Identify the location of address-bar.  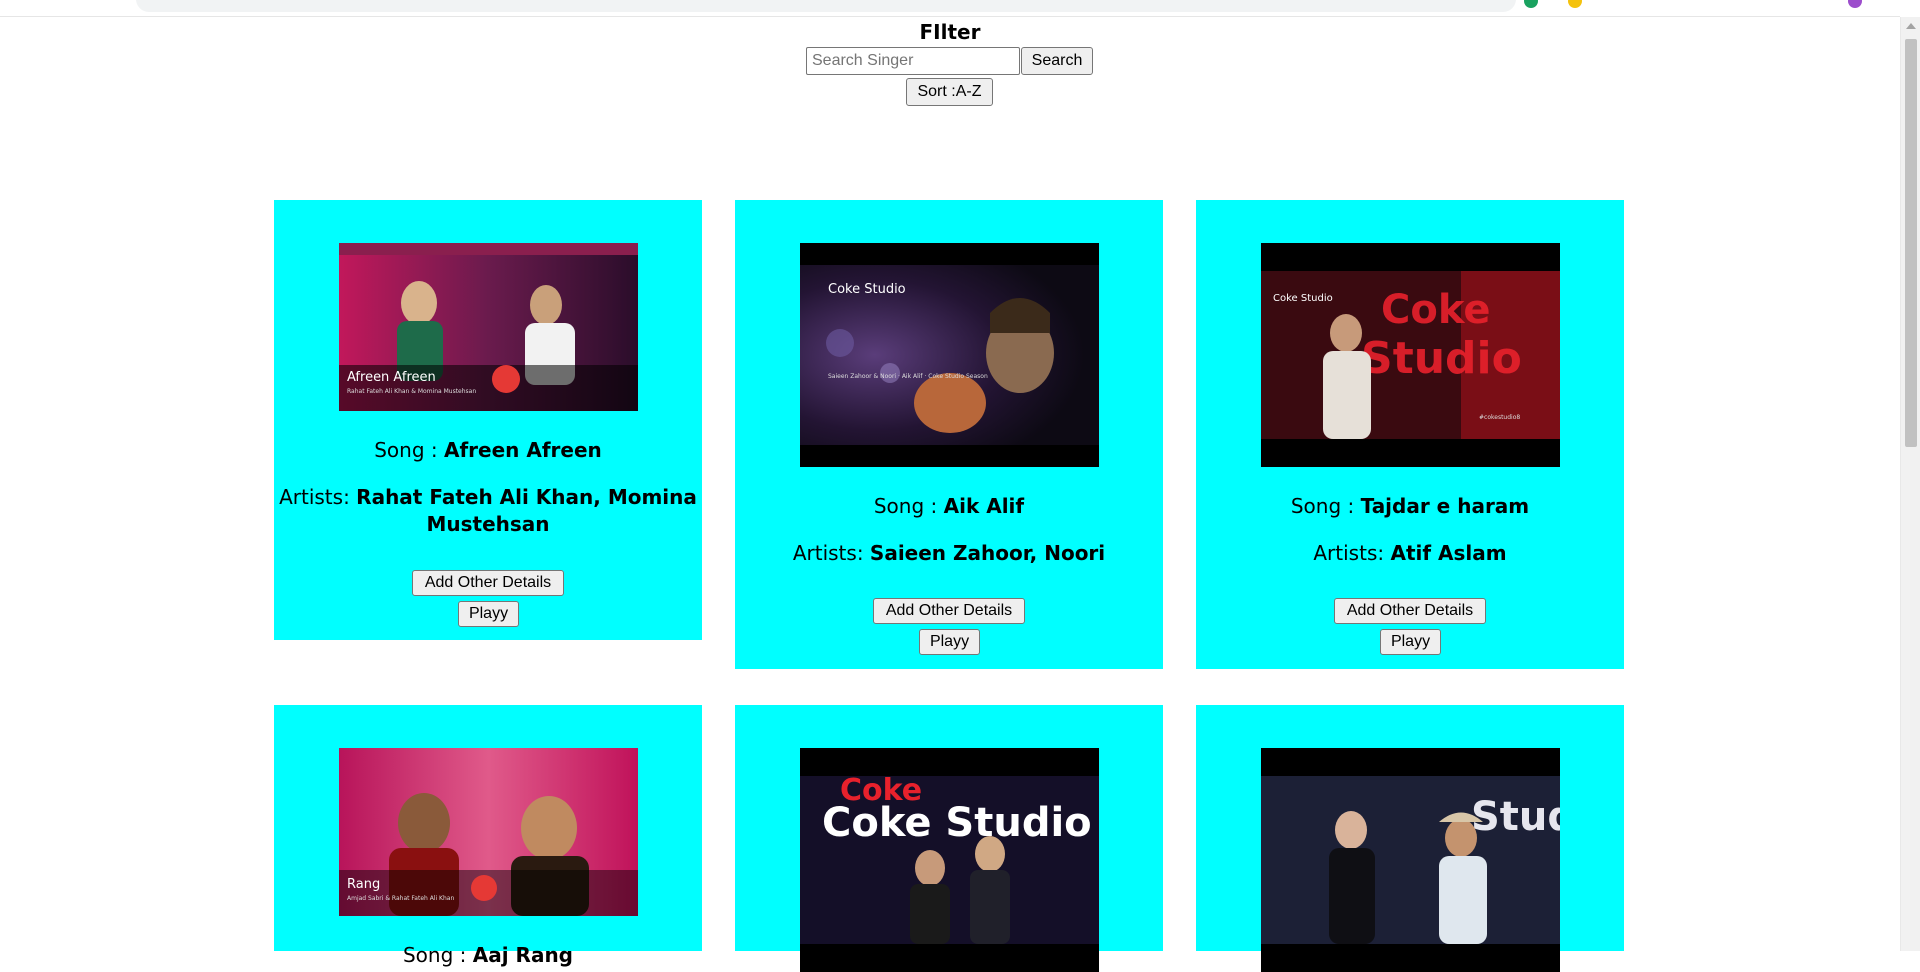
(826, 6).